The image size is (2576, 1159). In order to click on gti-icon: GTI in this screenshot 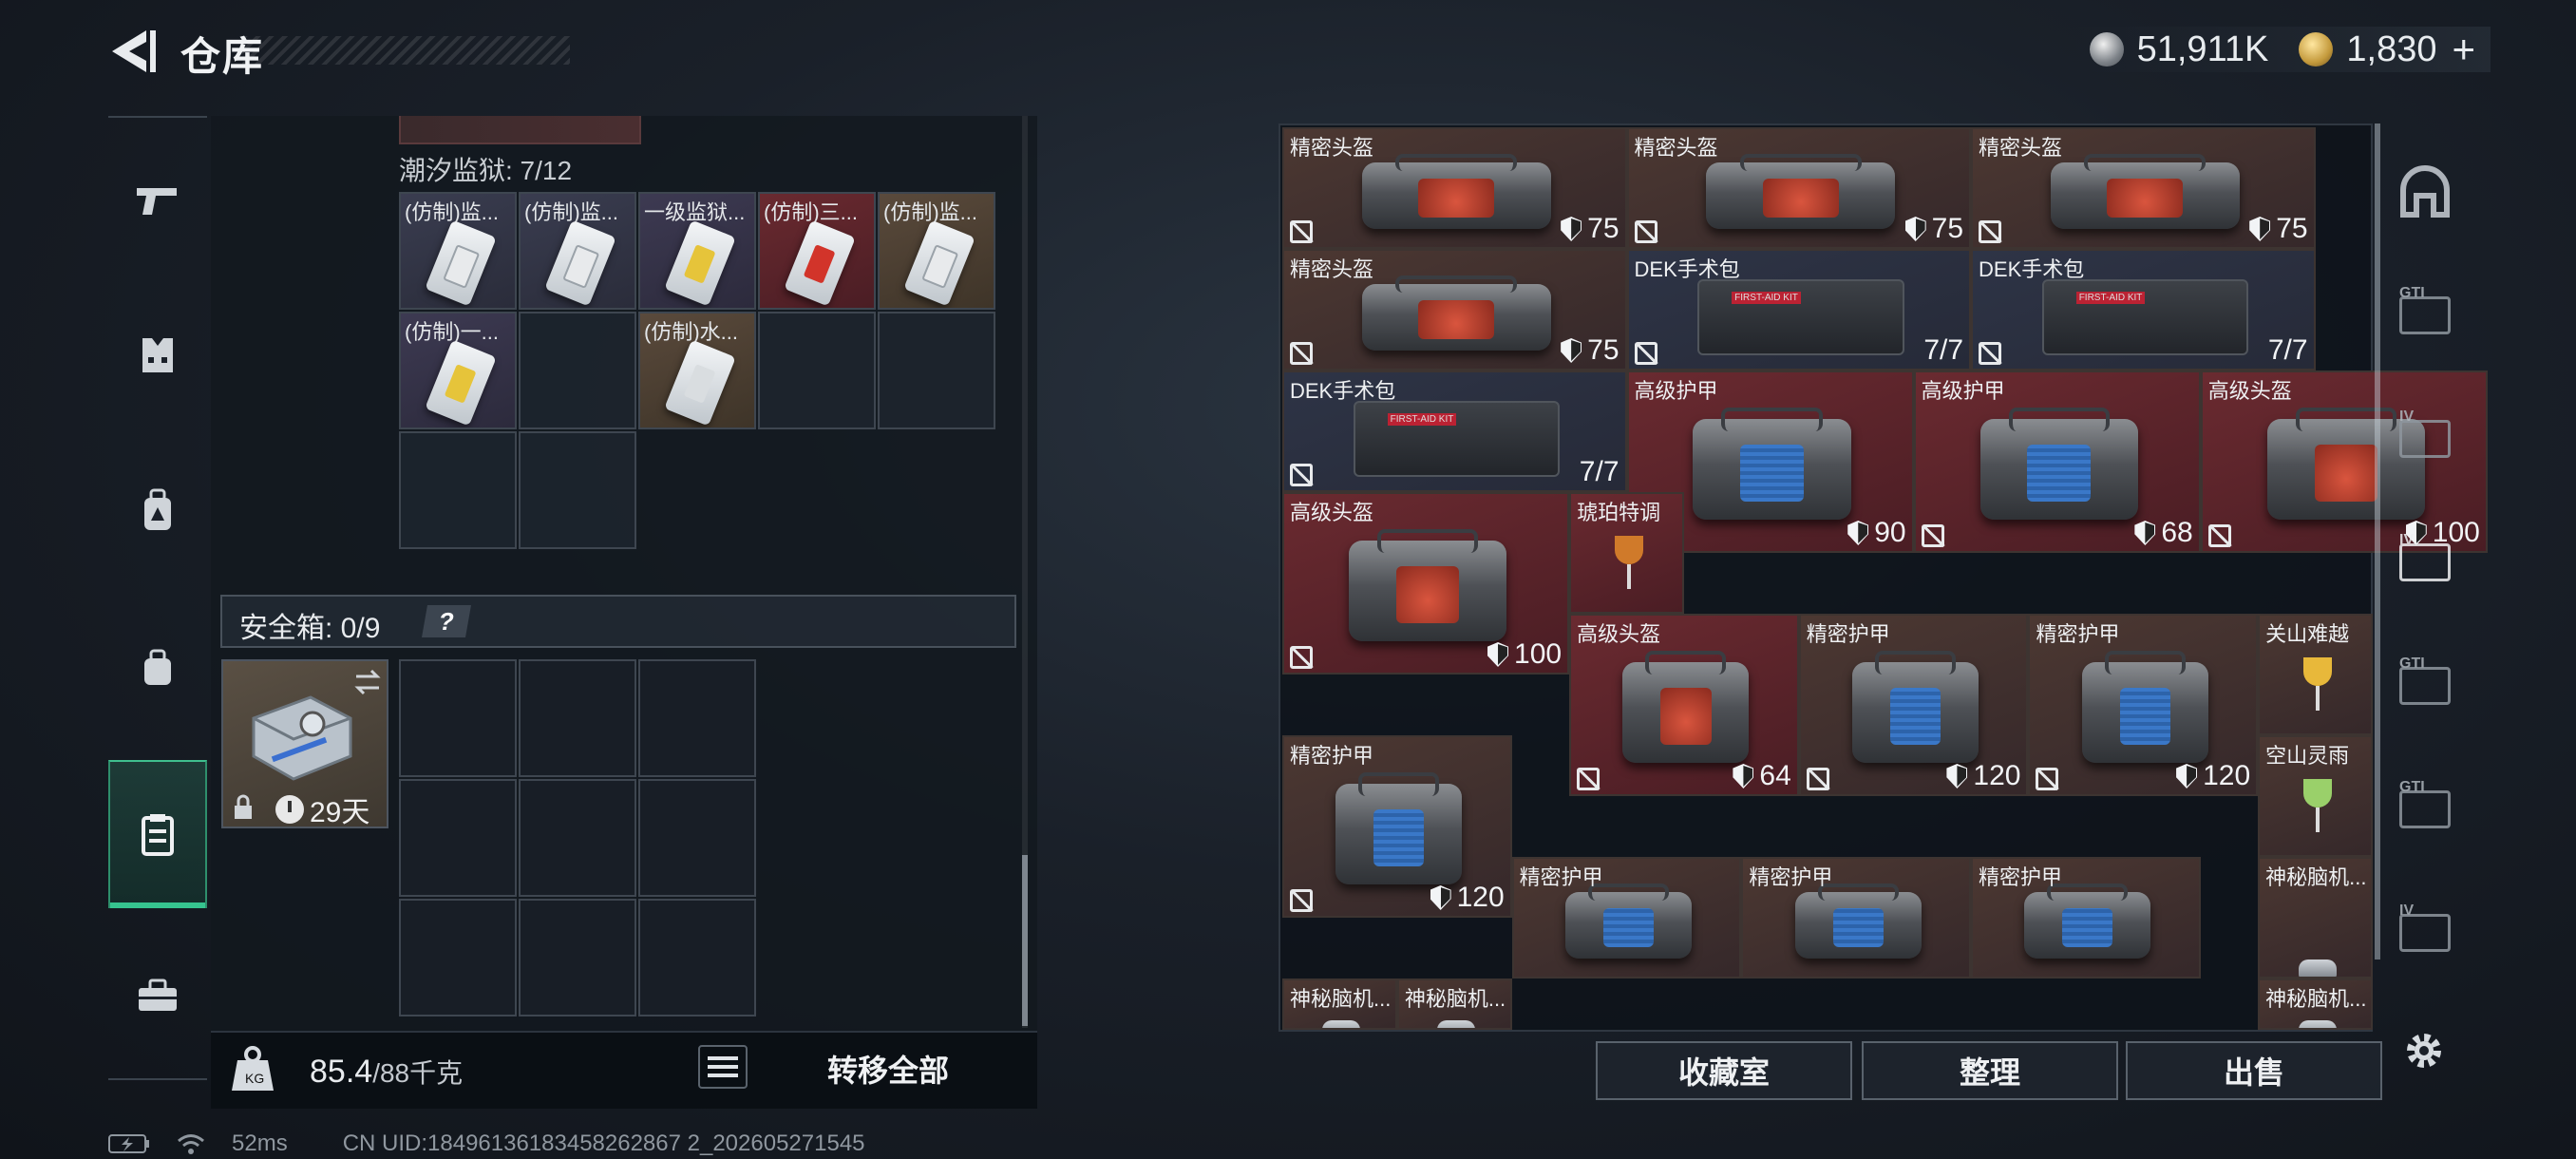, I will do `click(2425, 316)`.